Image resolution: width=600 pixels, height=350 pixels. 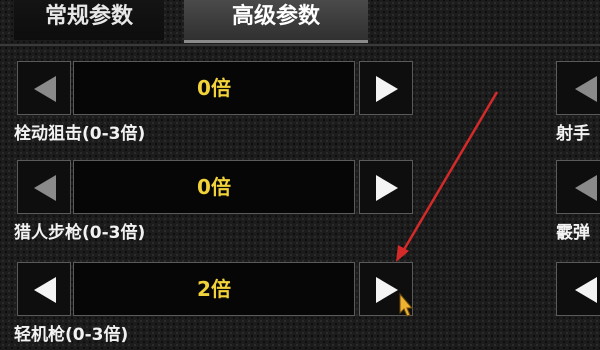 What do you see at coordinates (276, 21) in the screenshot?
I see `tab-advanced-params: 高级参数` at bounding box center [276, 21].